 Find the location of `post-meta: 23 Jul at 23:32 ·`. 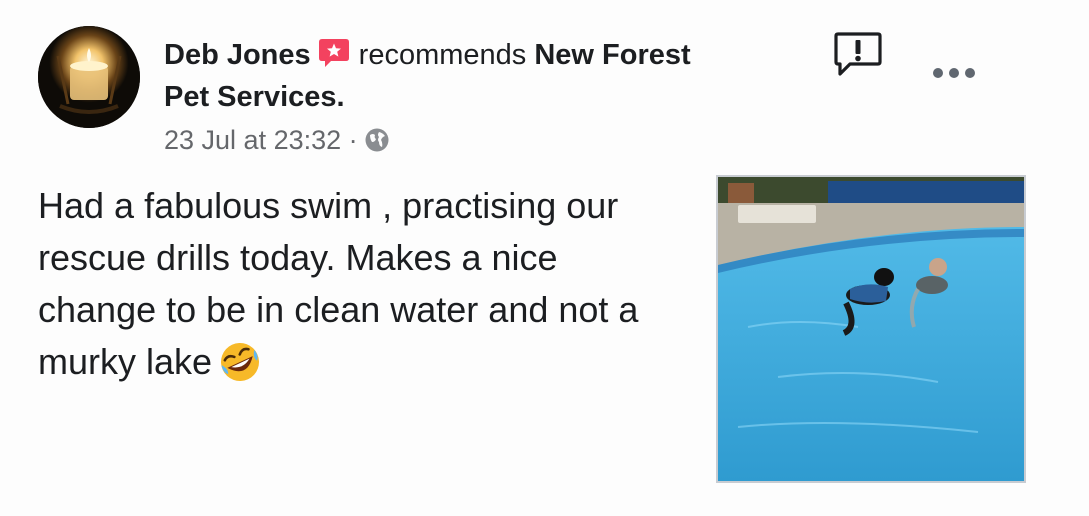

post-meta: 23 Jul at 23:32 · is located at coordinates (277, 140).